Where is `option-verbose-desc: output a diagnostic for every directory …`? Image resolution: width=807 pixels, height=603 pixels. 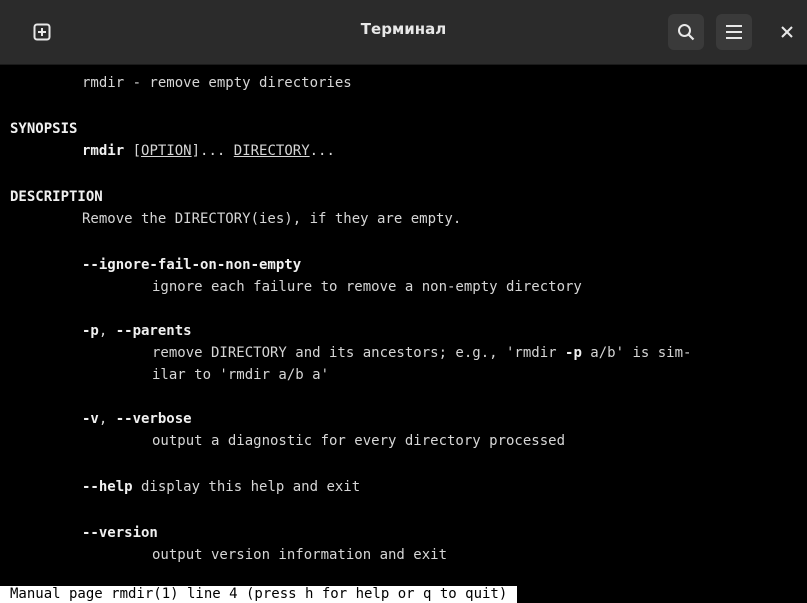
option-verbose-desc: output a diagnostic for every directory … is located at coordinates (359, 441).